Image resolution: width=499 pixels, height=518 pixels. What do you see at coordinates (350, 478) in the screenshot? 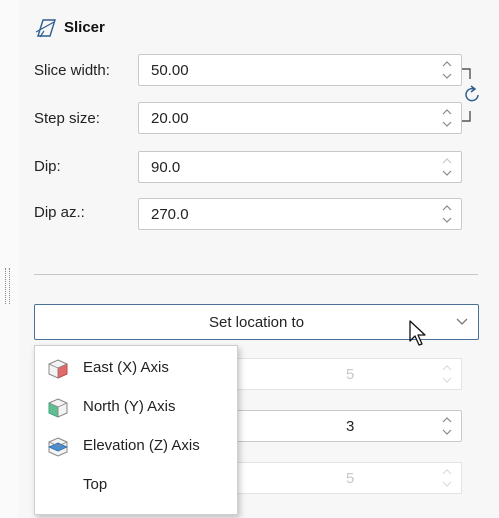
I see `location-field-3-value: 5` at bounding box center [350, 478].